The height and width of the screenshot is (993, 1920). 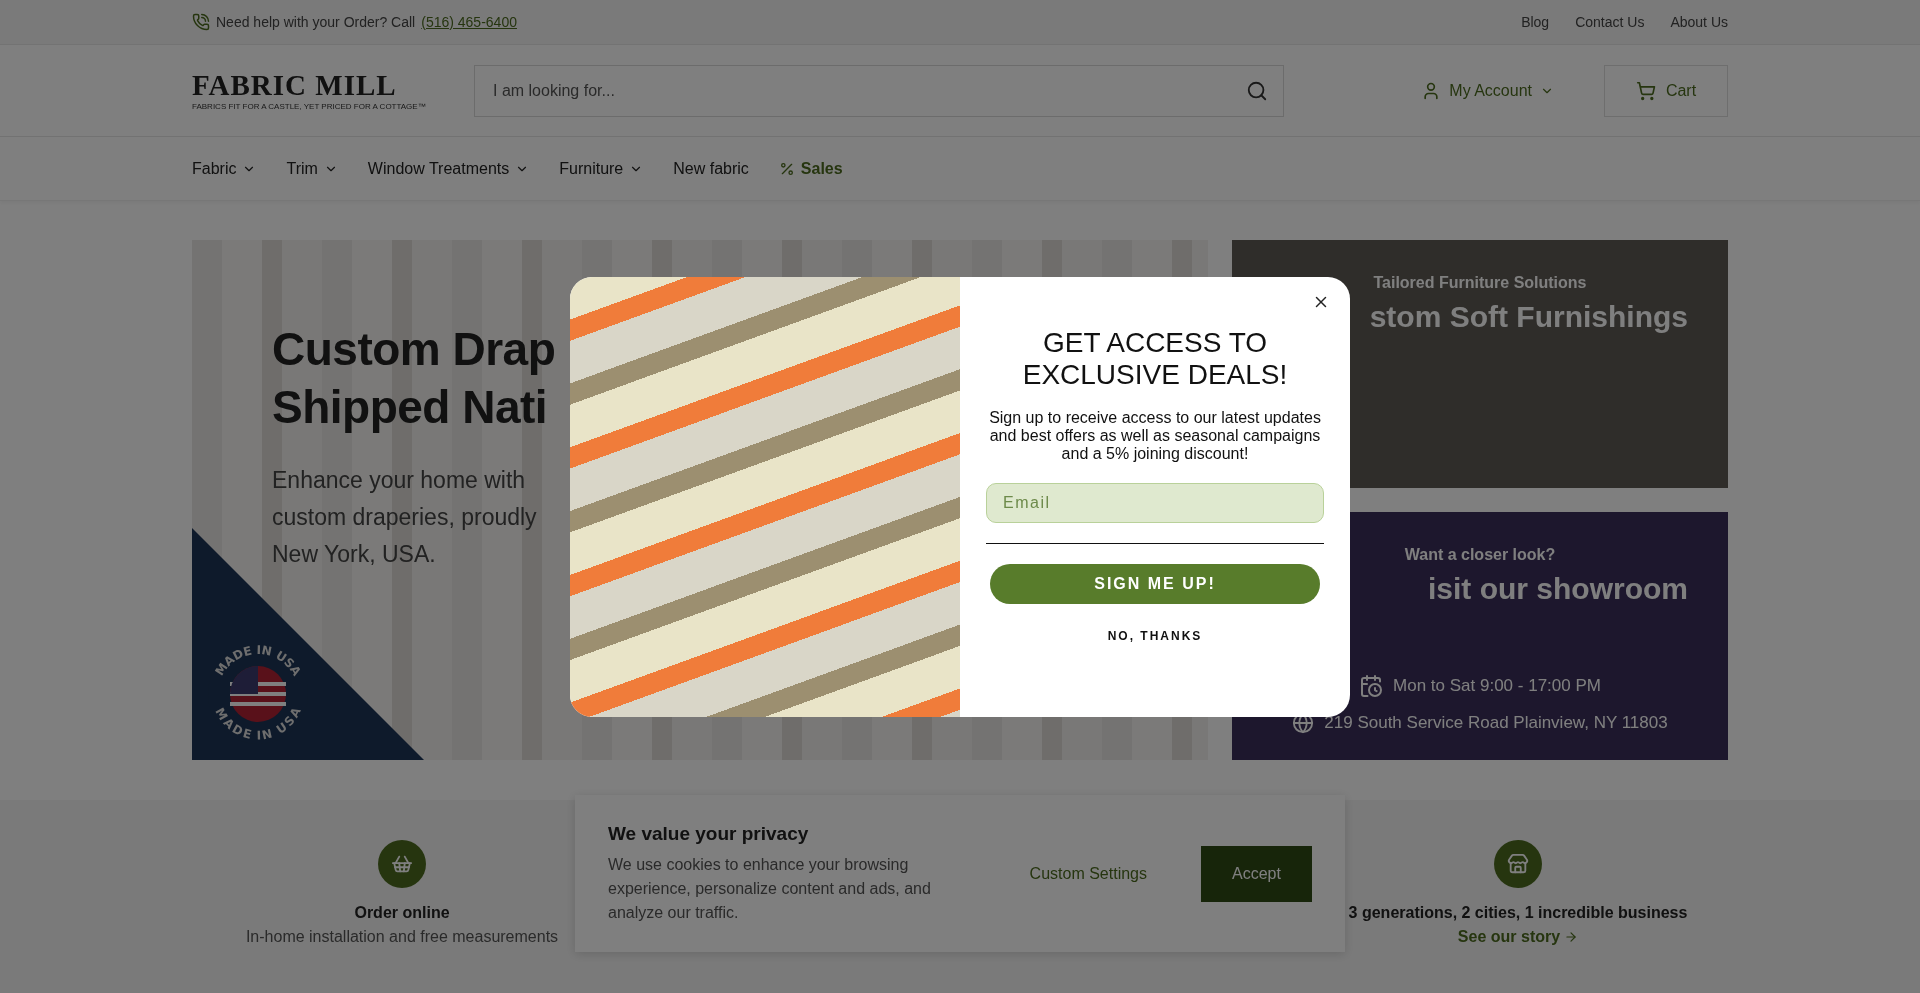 I want to click on feature-title: 3 generations, 2 cities, 1 incredible business, so click(x=1518, y=913).